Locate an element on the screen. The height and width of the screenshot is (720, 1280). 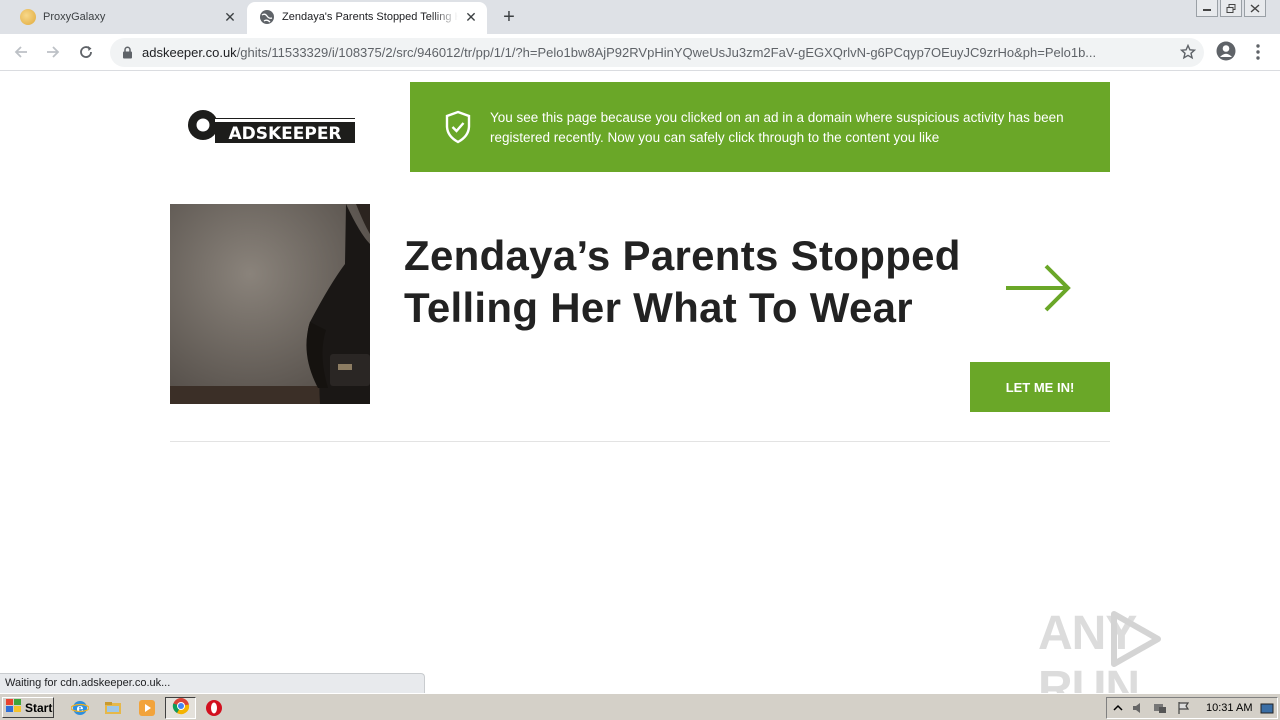
arrow-right-icon is located at coordinates (1038, 290).